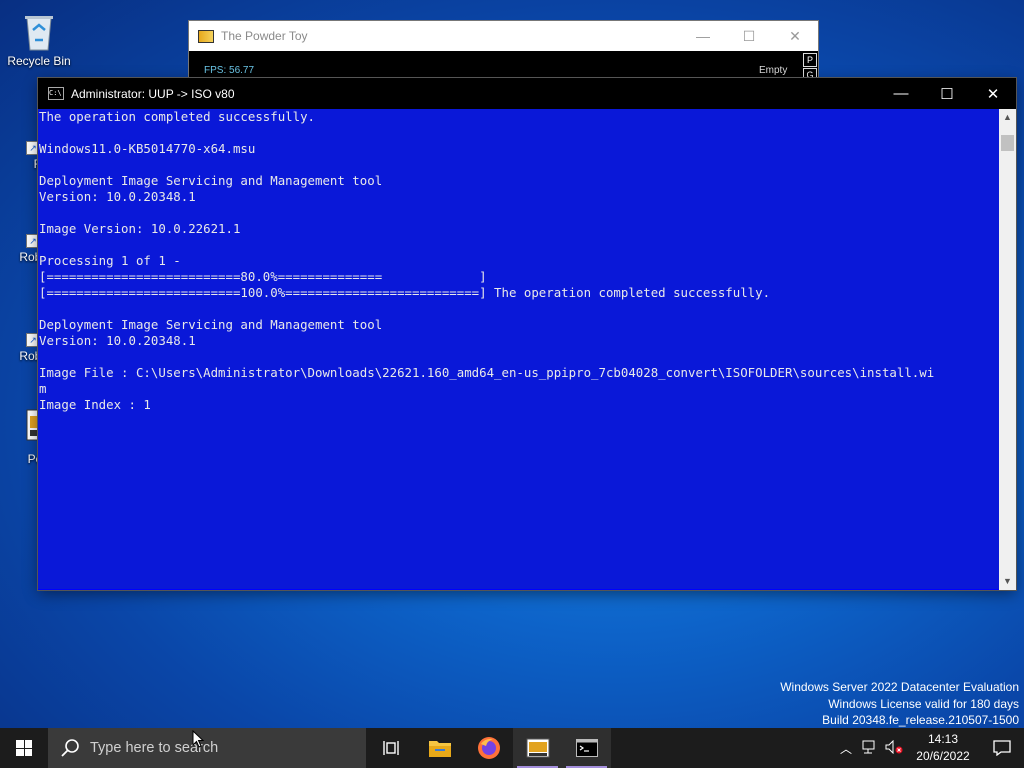 The height and width of the screenshot is (768, 1024). I want to click on console-line: Image Index : 1, so click(95, 404).